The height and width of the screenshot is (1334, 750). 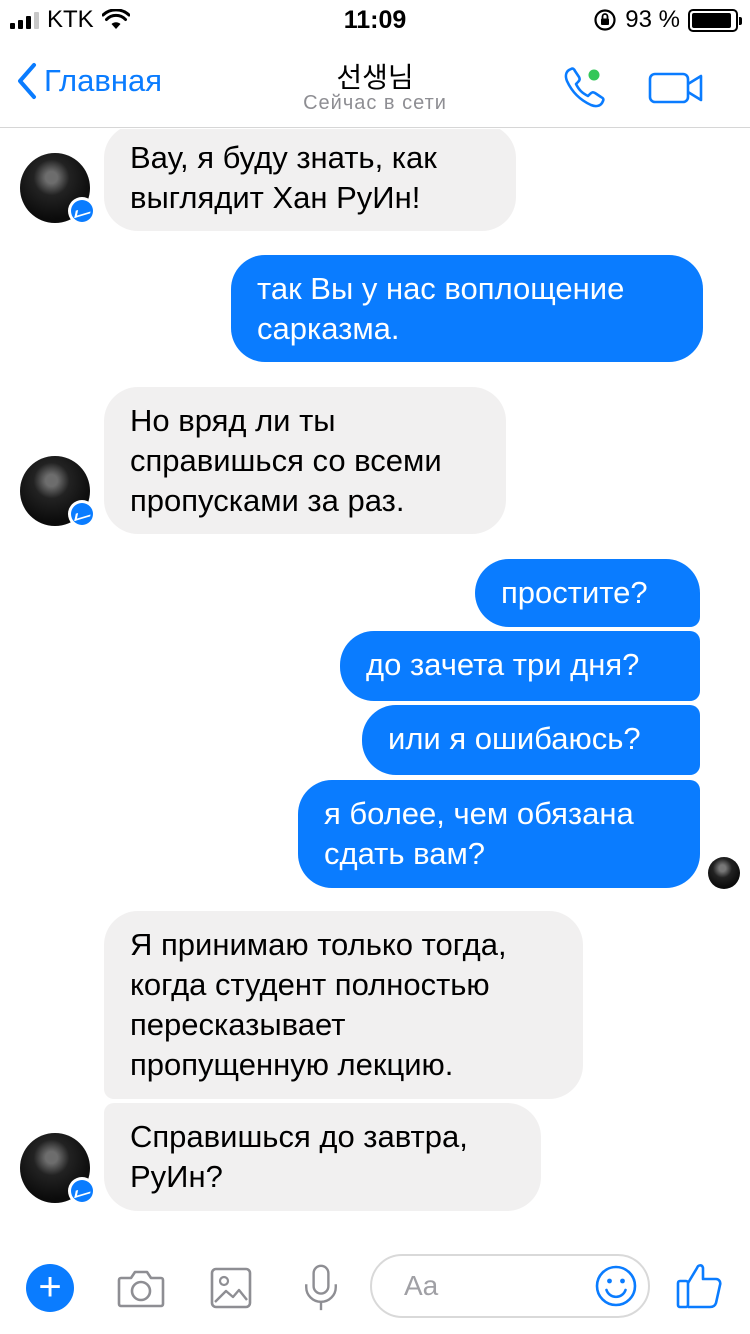 I want to click on status-right: 93 %, so click(x=667, y=20).